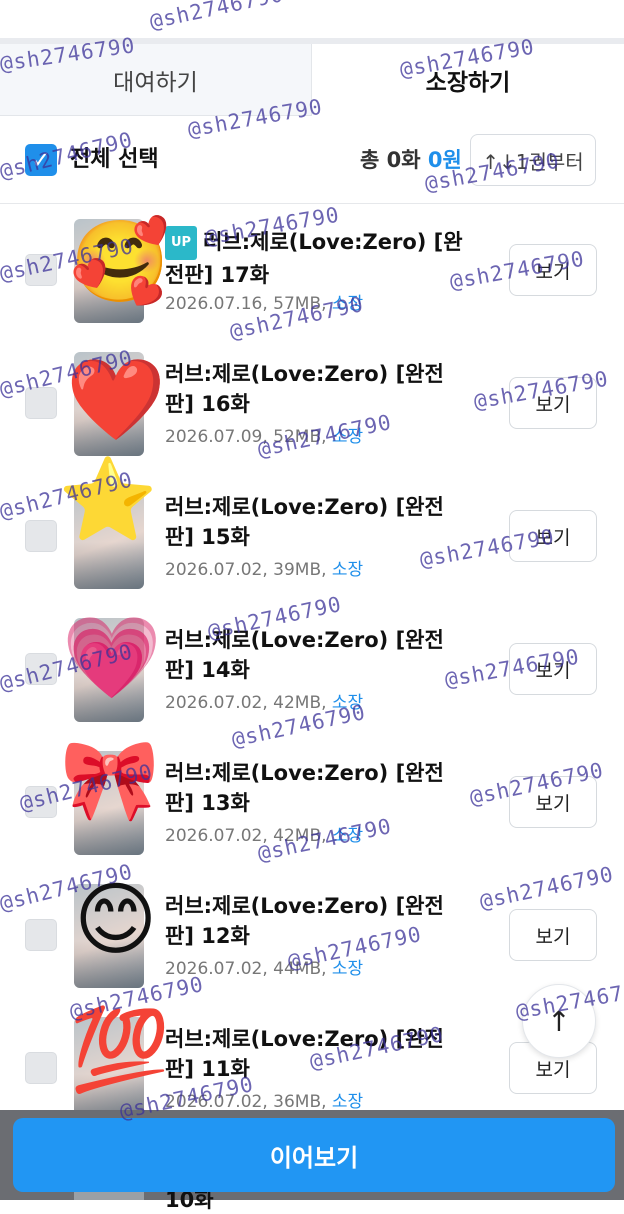 The height and width of the screenshot is (1214, 624). Describe the element at coordinates (304, 1054) in the screenshot. I see `episode-title-text: 러브:제로(Love:Zero) [완전판] 11화` at that location.